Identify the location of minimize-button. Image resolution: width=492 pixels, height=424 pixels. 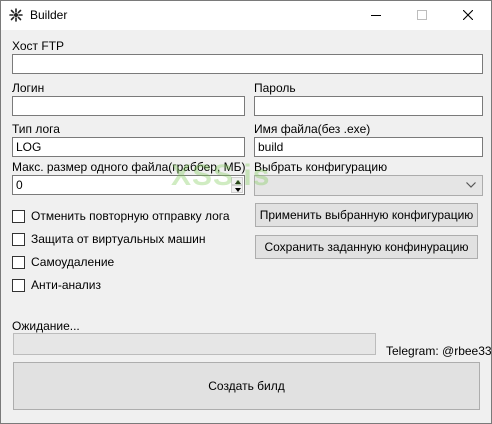
(376, 15).